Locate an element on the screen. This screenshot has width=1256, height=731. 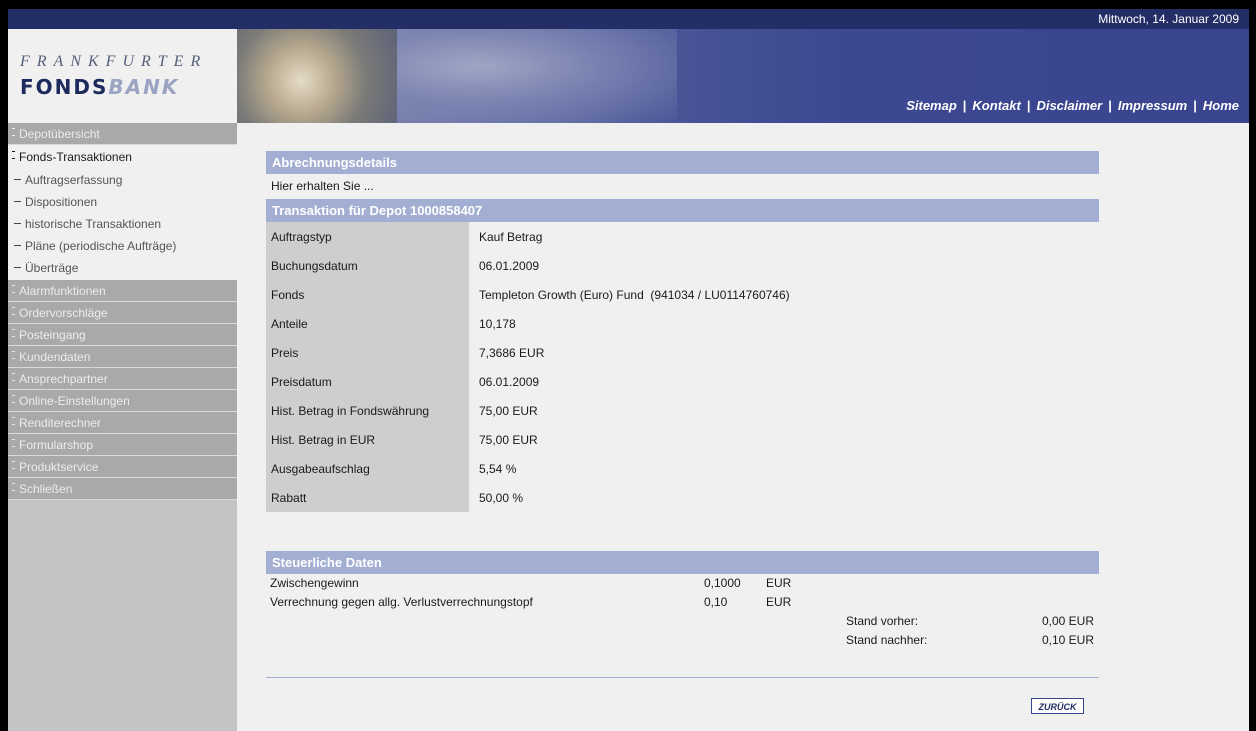
sidebar-item-renditerechner: Renditerechner is located at coordinates (122, 423).